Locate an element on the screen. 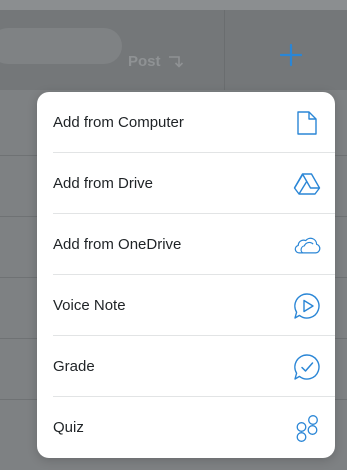 The image size is (347, 470). menu-item-quiz: Quiz is located at coordinates (186, 427).